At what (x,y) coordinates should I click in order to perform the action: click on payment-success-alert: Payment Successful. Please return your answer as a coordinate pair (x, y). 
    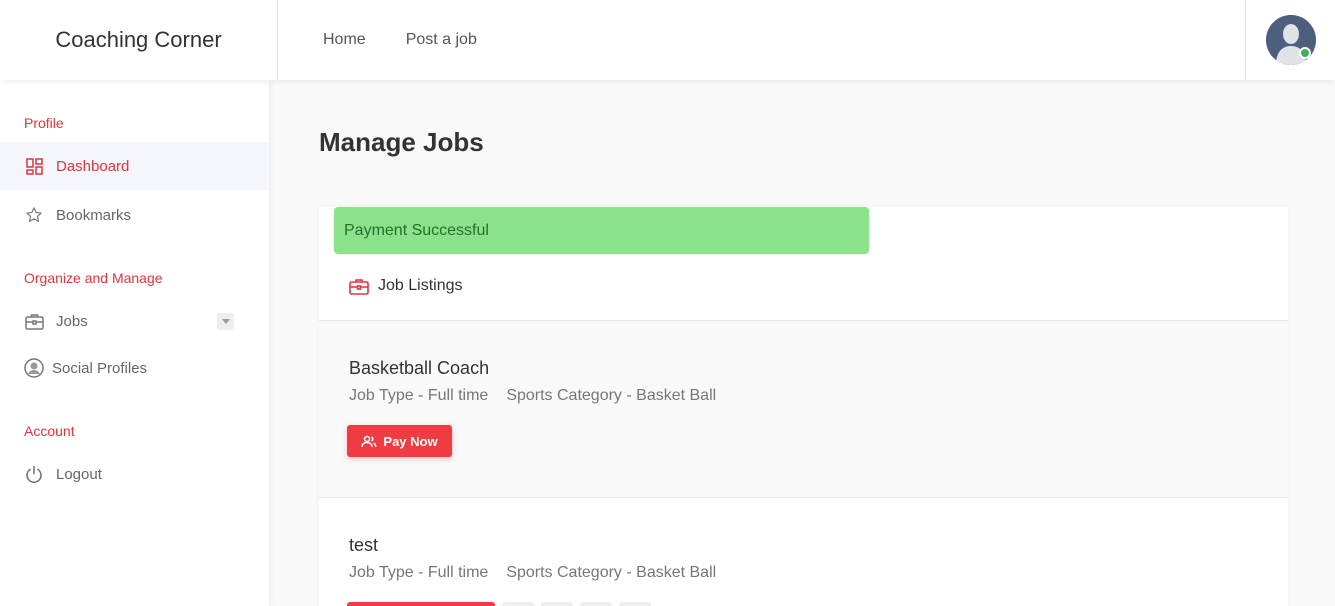
    Looking at the image, I should click on (601, 230).